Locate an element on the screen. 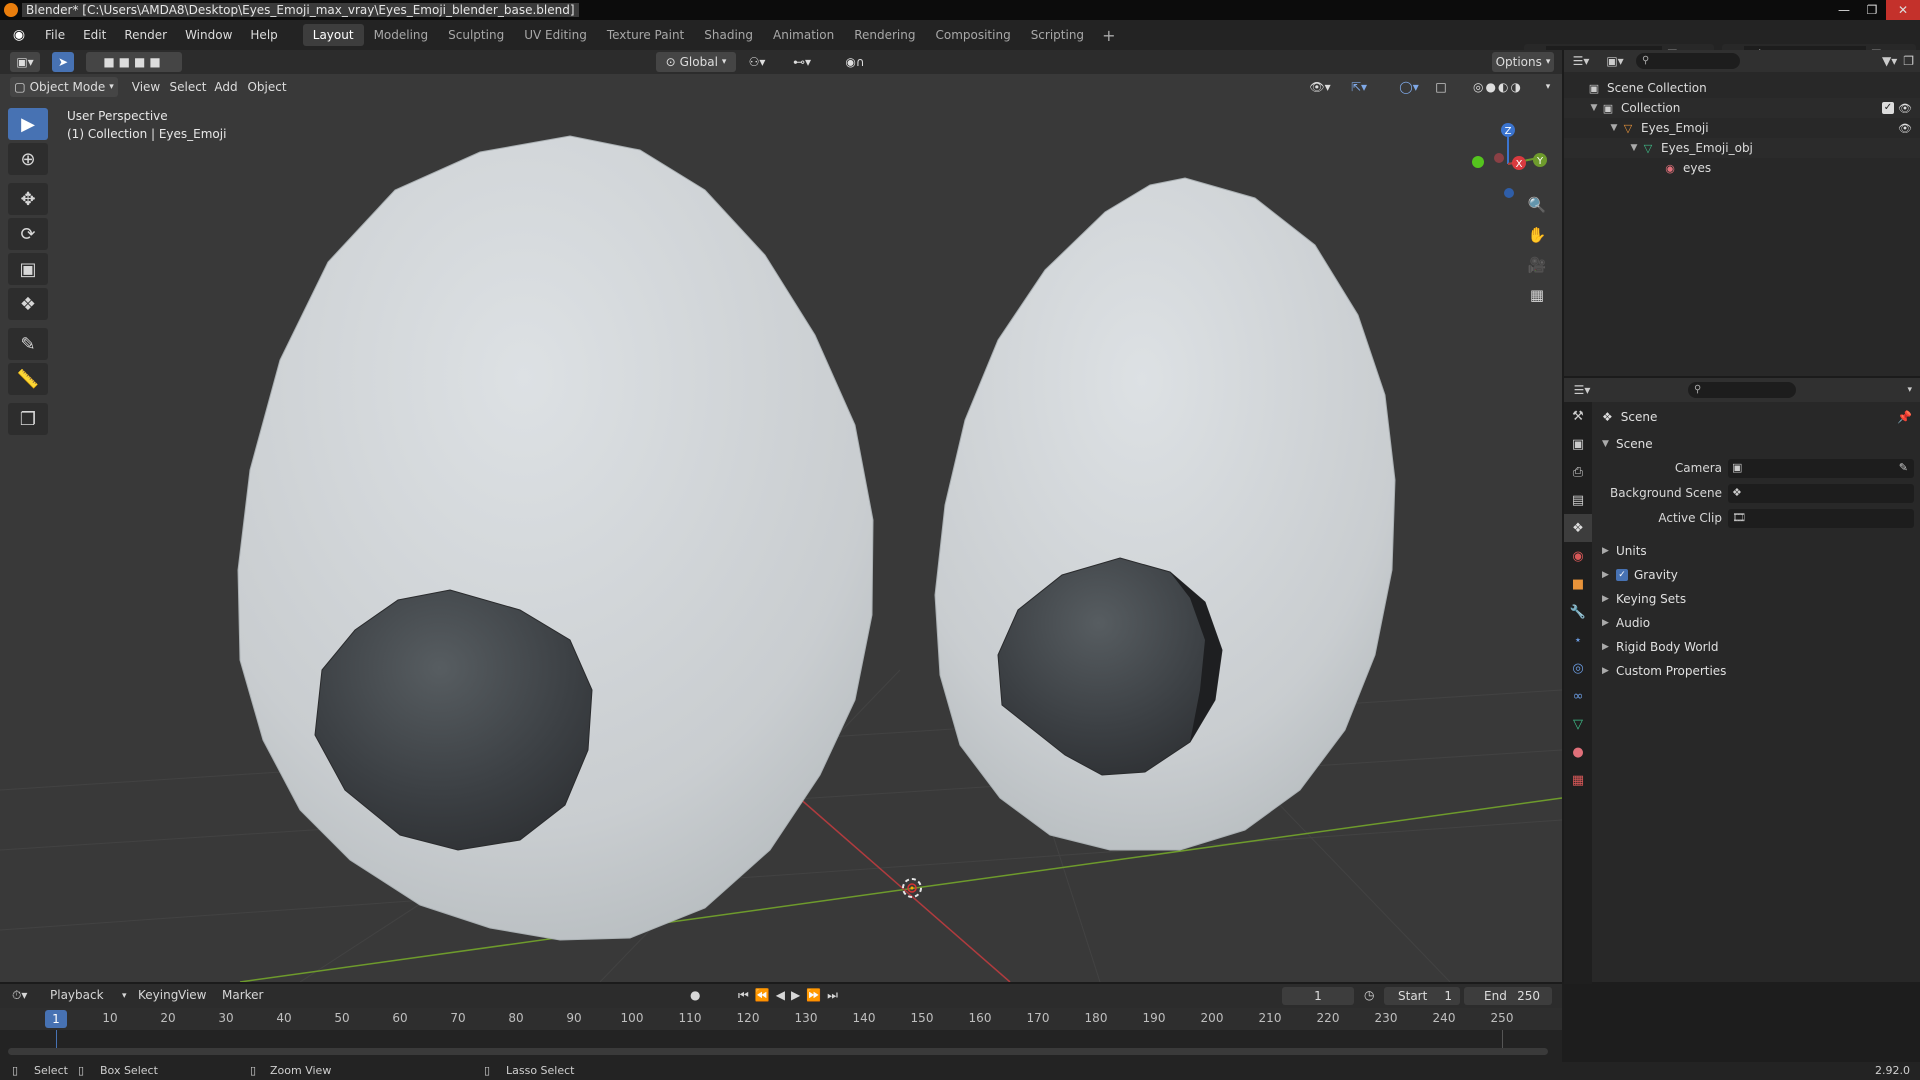 Image resolution: width=1920 pixels, height=1080 pixels. menu-file: File is located at coordinates (55, 35).